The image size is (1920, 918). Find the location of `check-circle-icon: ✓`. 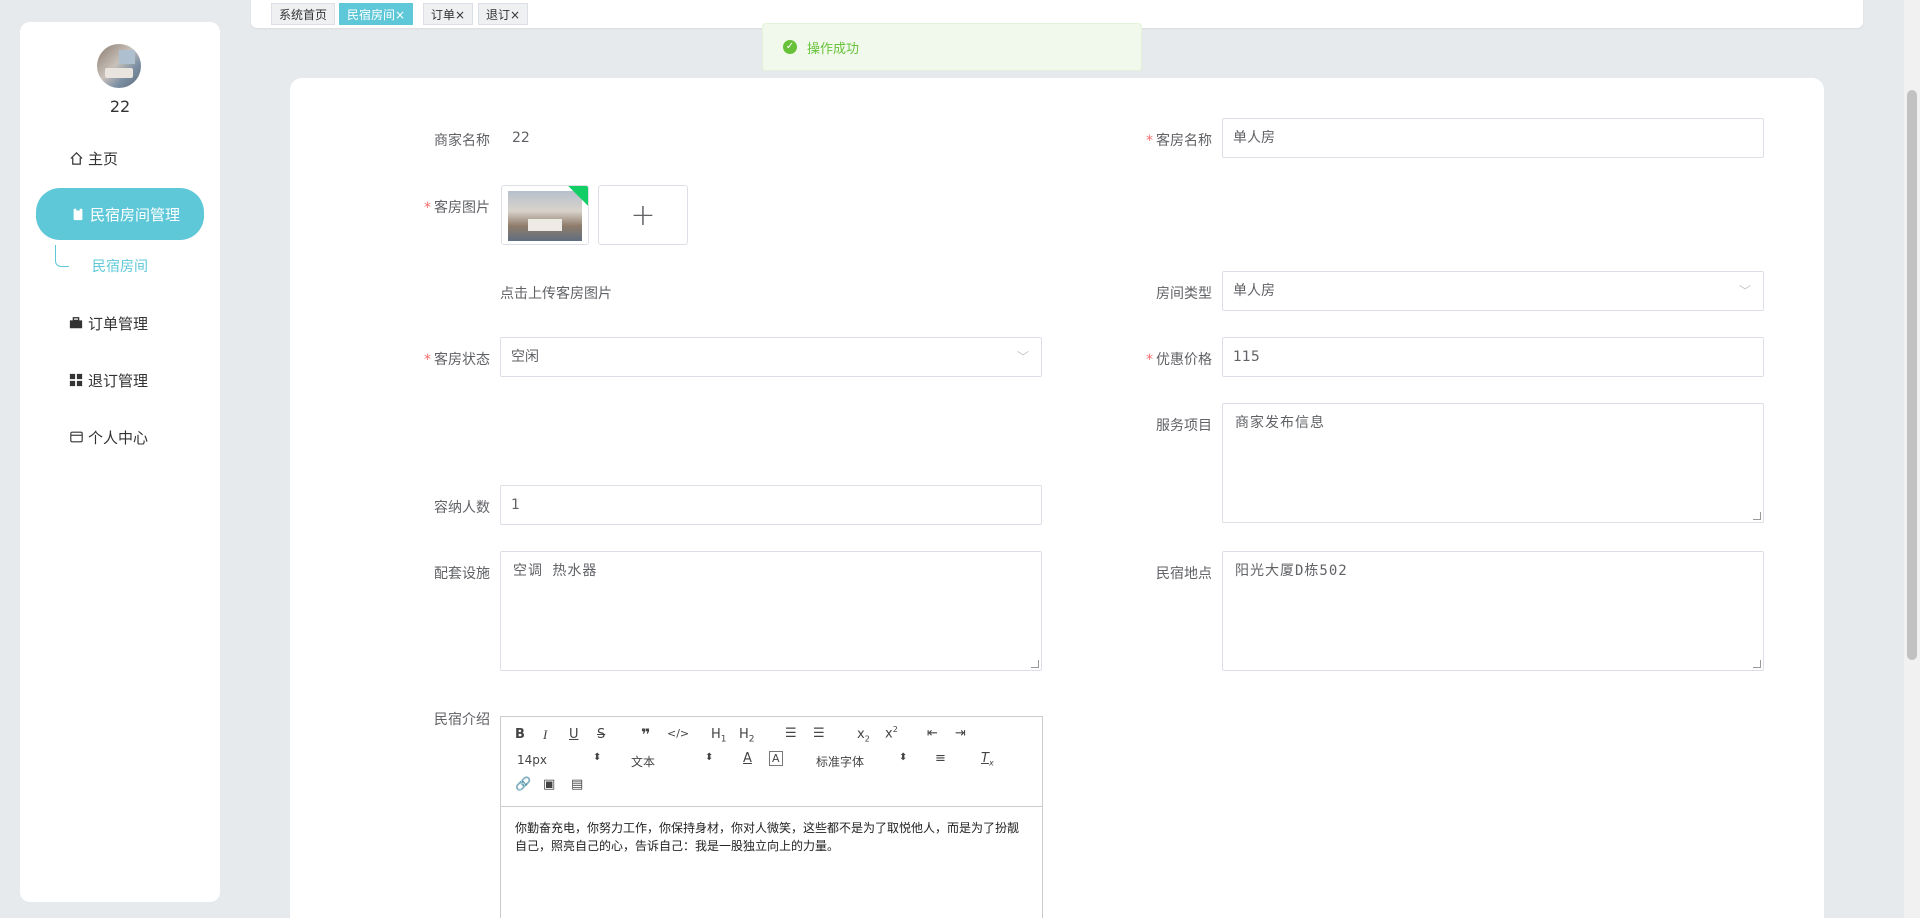

check-circle-icon: ✓ is located at coordinates (790, 47).